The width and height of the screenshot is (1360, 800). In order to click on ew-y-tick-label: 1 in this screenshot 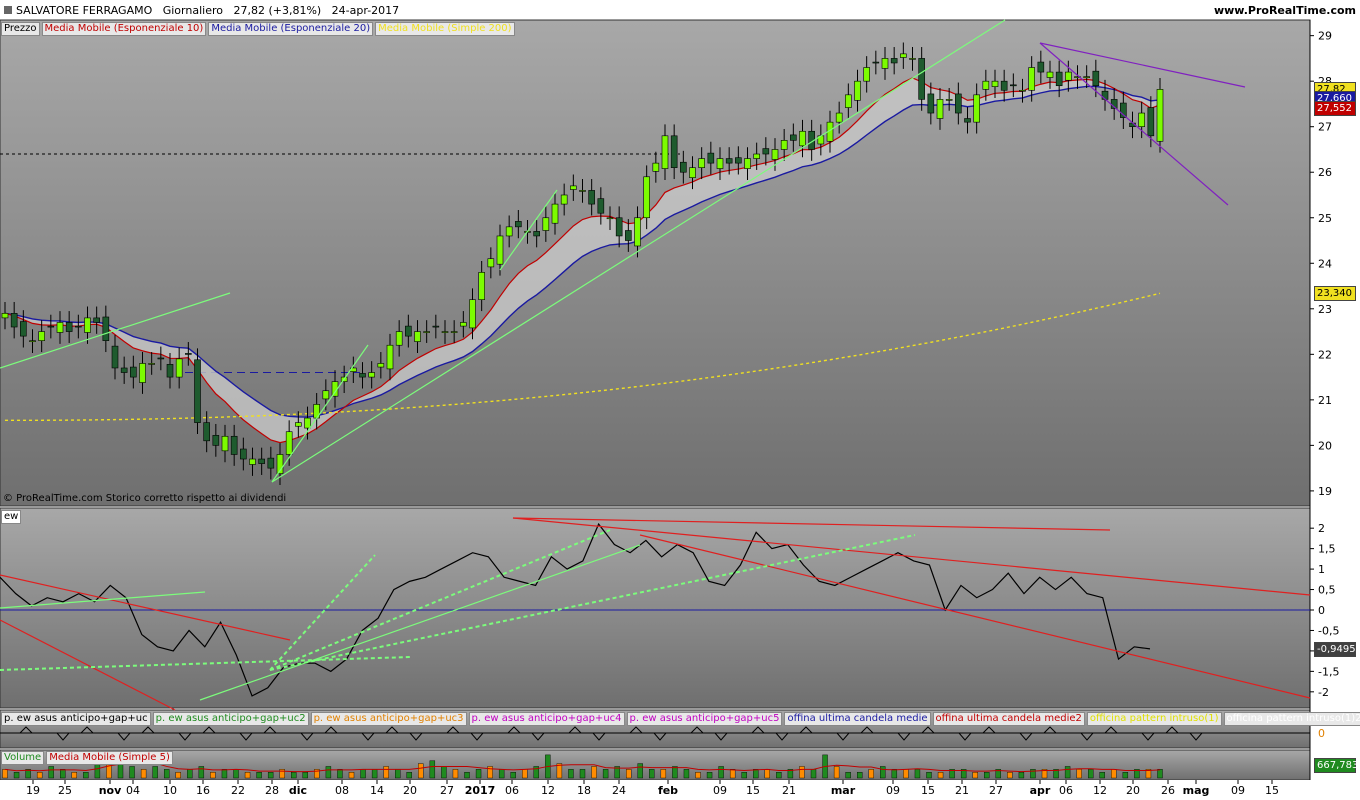, I will do `click(1321, 569)`.